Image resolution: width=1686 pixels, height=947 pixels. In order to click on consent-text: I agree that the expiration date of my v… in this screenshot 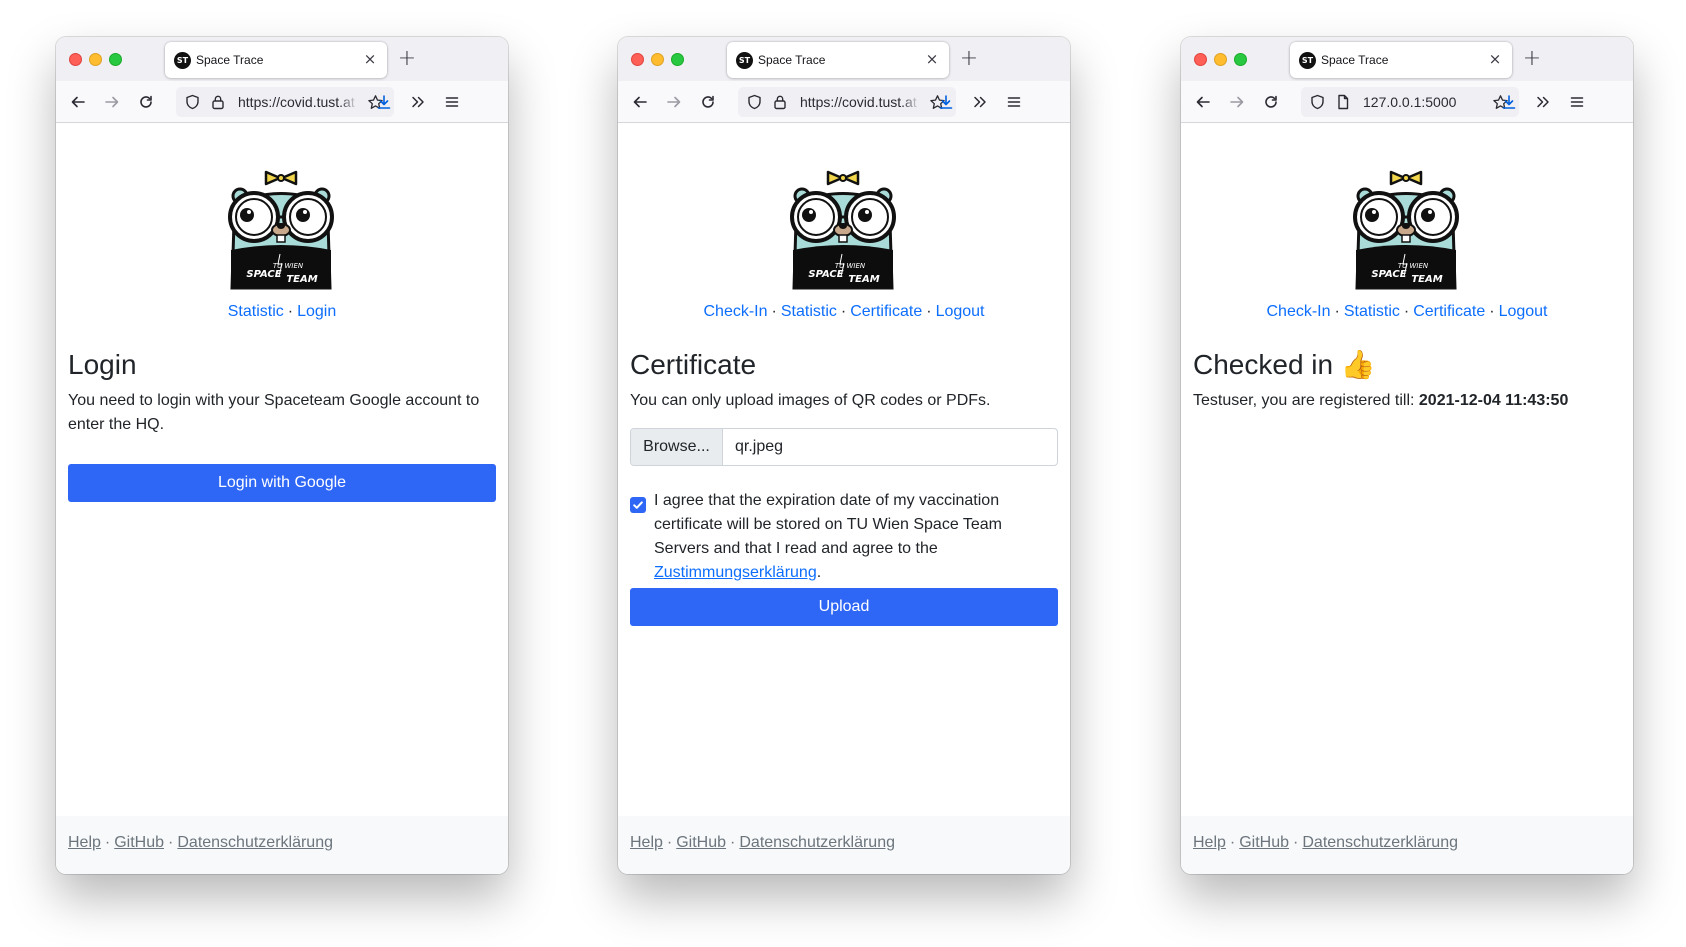, I will do `click(828, 524)`.